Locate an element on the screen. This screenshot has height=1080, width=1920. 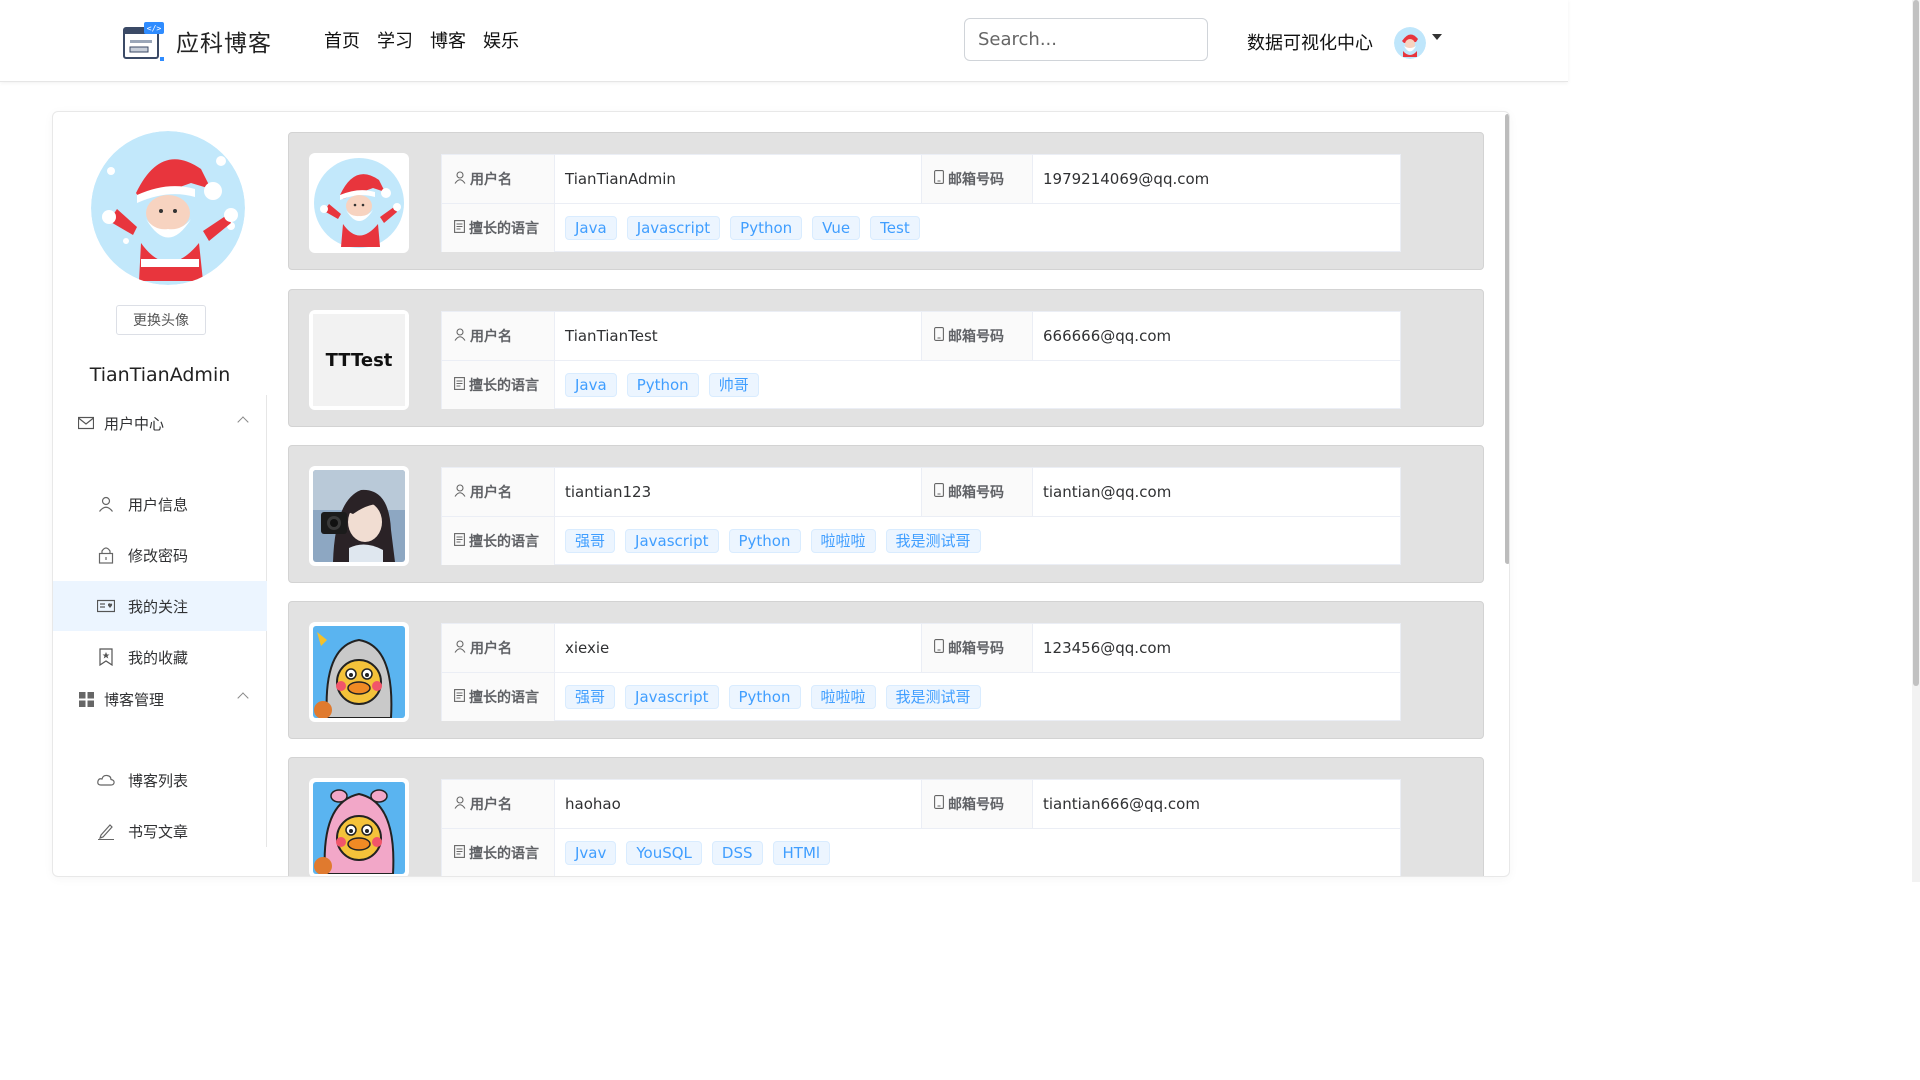
menu-item-change-password: 修改密码 is located at coordinates (160, 555).